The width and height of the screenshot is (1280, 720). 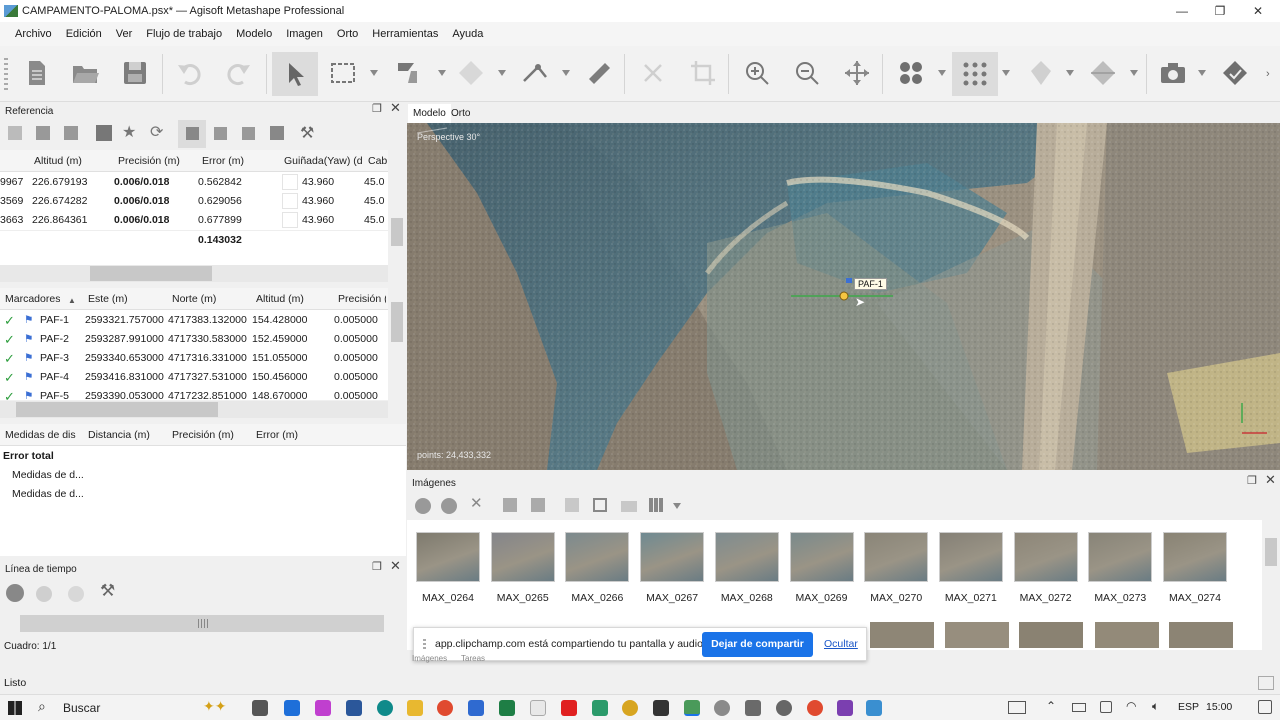 What do you see at coordinates (307, 133) in the screenshot?
I see `settings-tools-icon: ⚒` at bounding box center [307, 133].